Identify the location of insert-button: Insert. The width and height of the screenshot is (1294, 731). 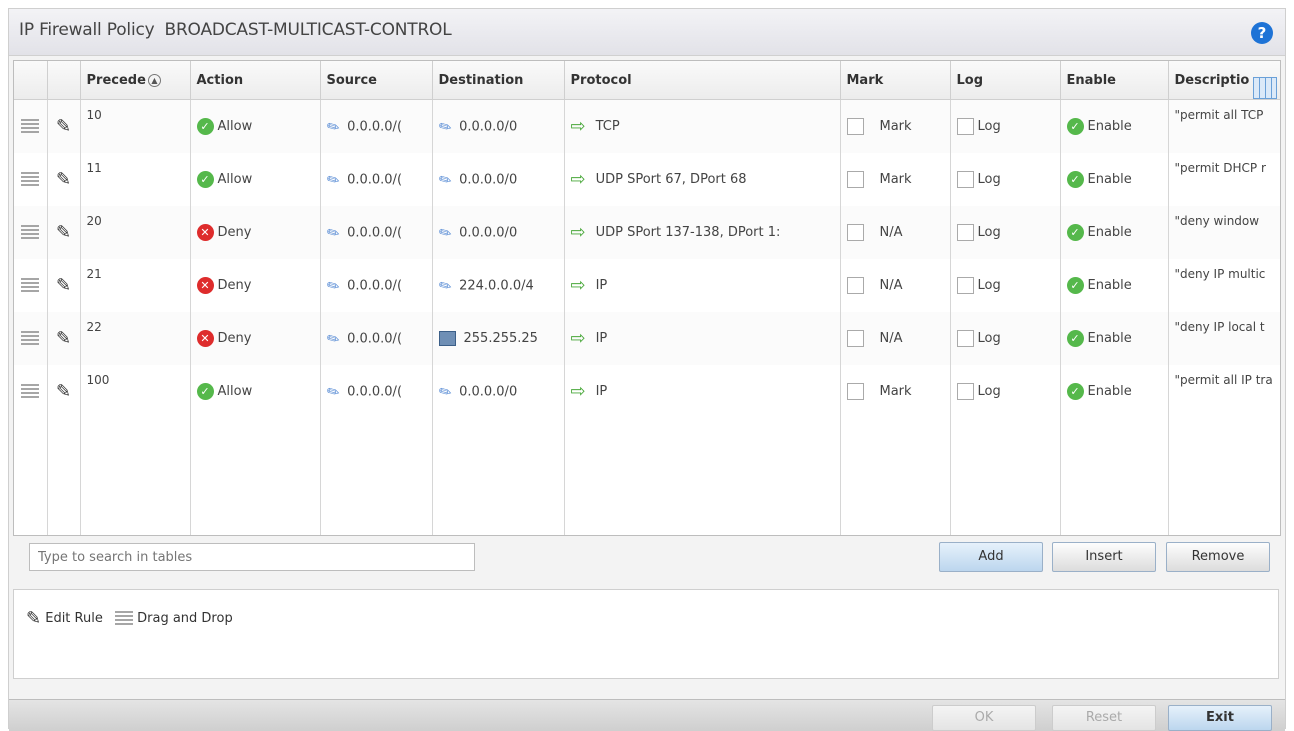
(1104, 557).